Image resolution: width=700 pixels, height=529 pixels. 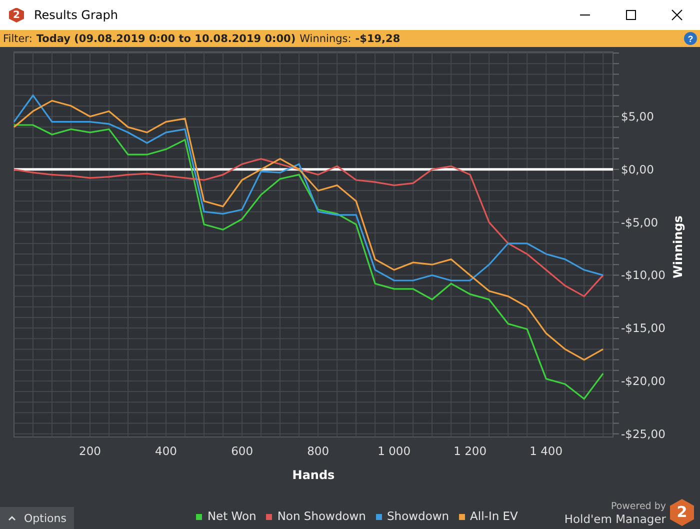 What do you see at coordinates (638, 507) in the screenshot?
I see `powered-by-text: Powered by` at bounding box center [638, 507].